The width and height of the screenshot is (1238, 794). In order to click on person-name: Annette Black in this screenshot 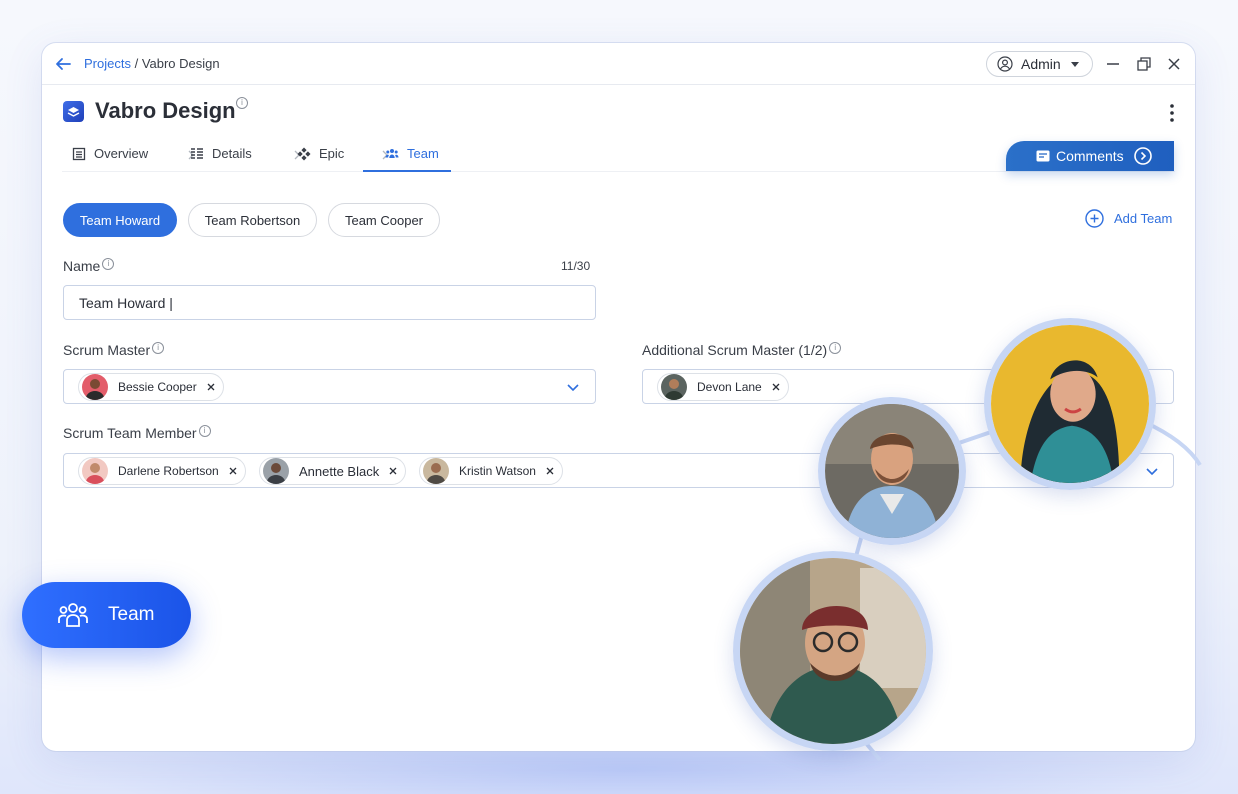, I will do `click(339, 471)`.